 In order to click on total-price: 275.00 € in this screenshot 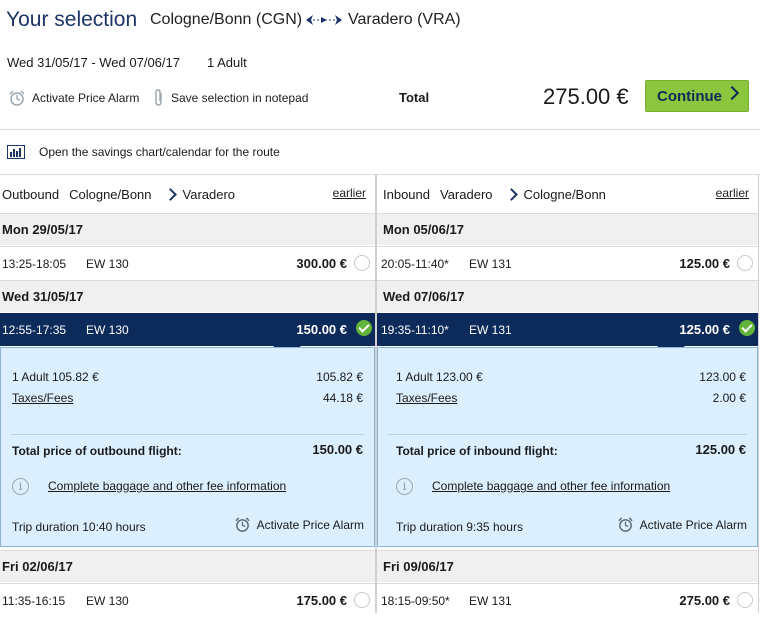, I will do `click(586, 96)`.